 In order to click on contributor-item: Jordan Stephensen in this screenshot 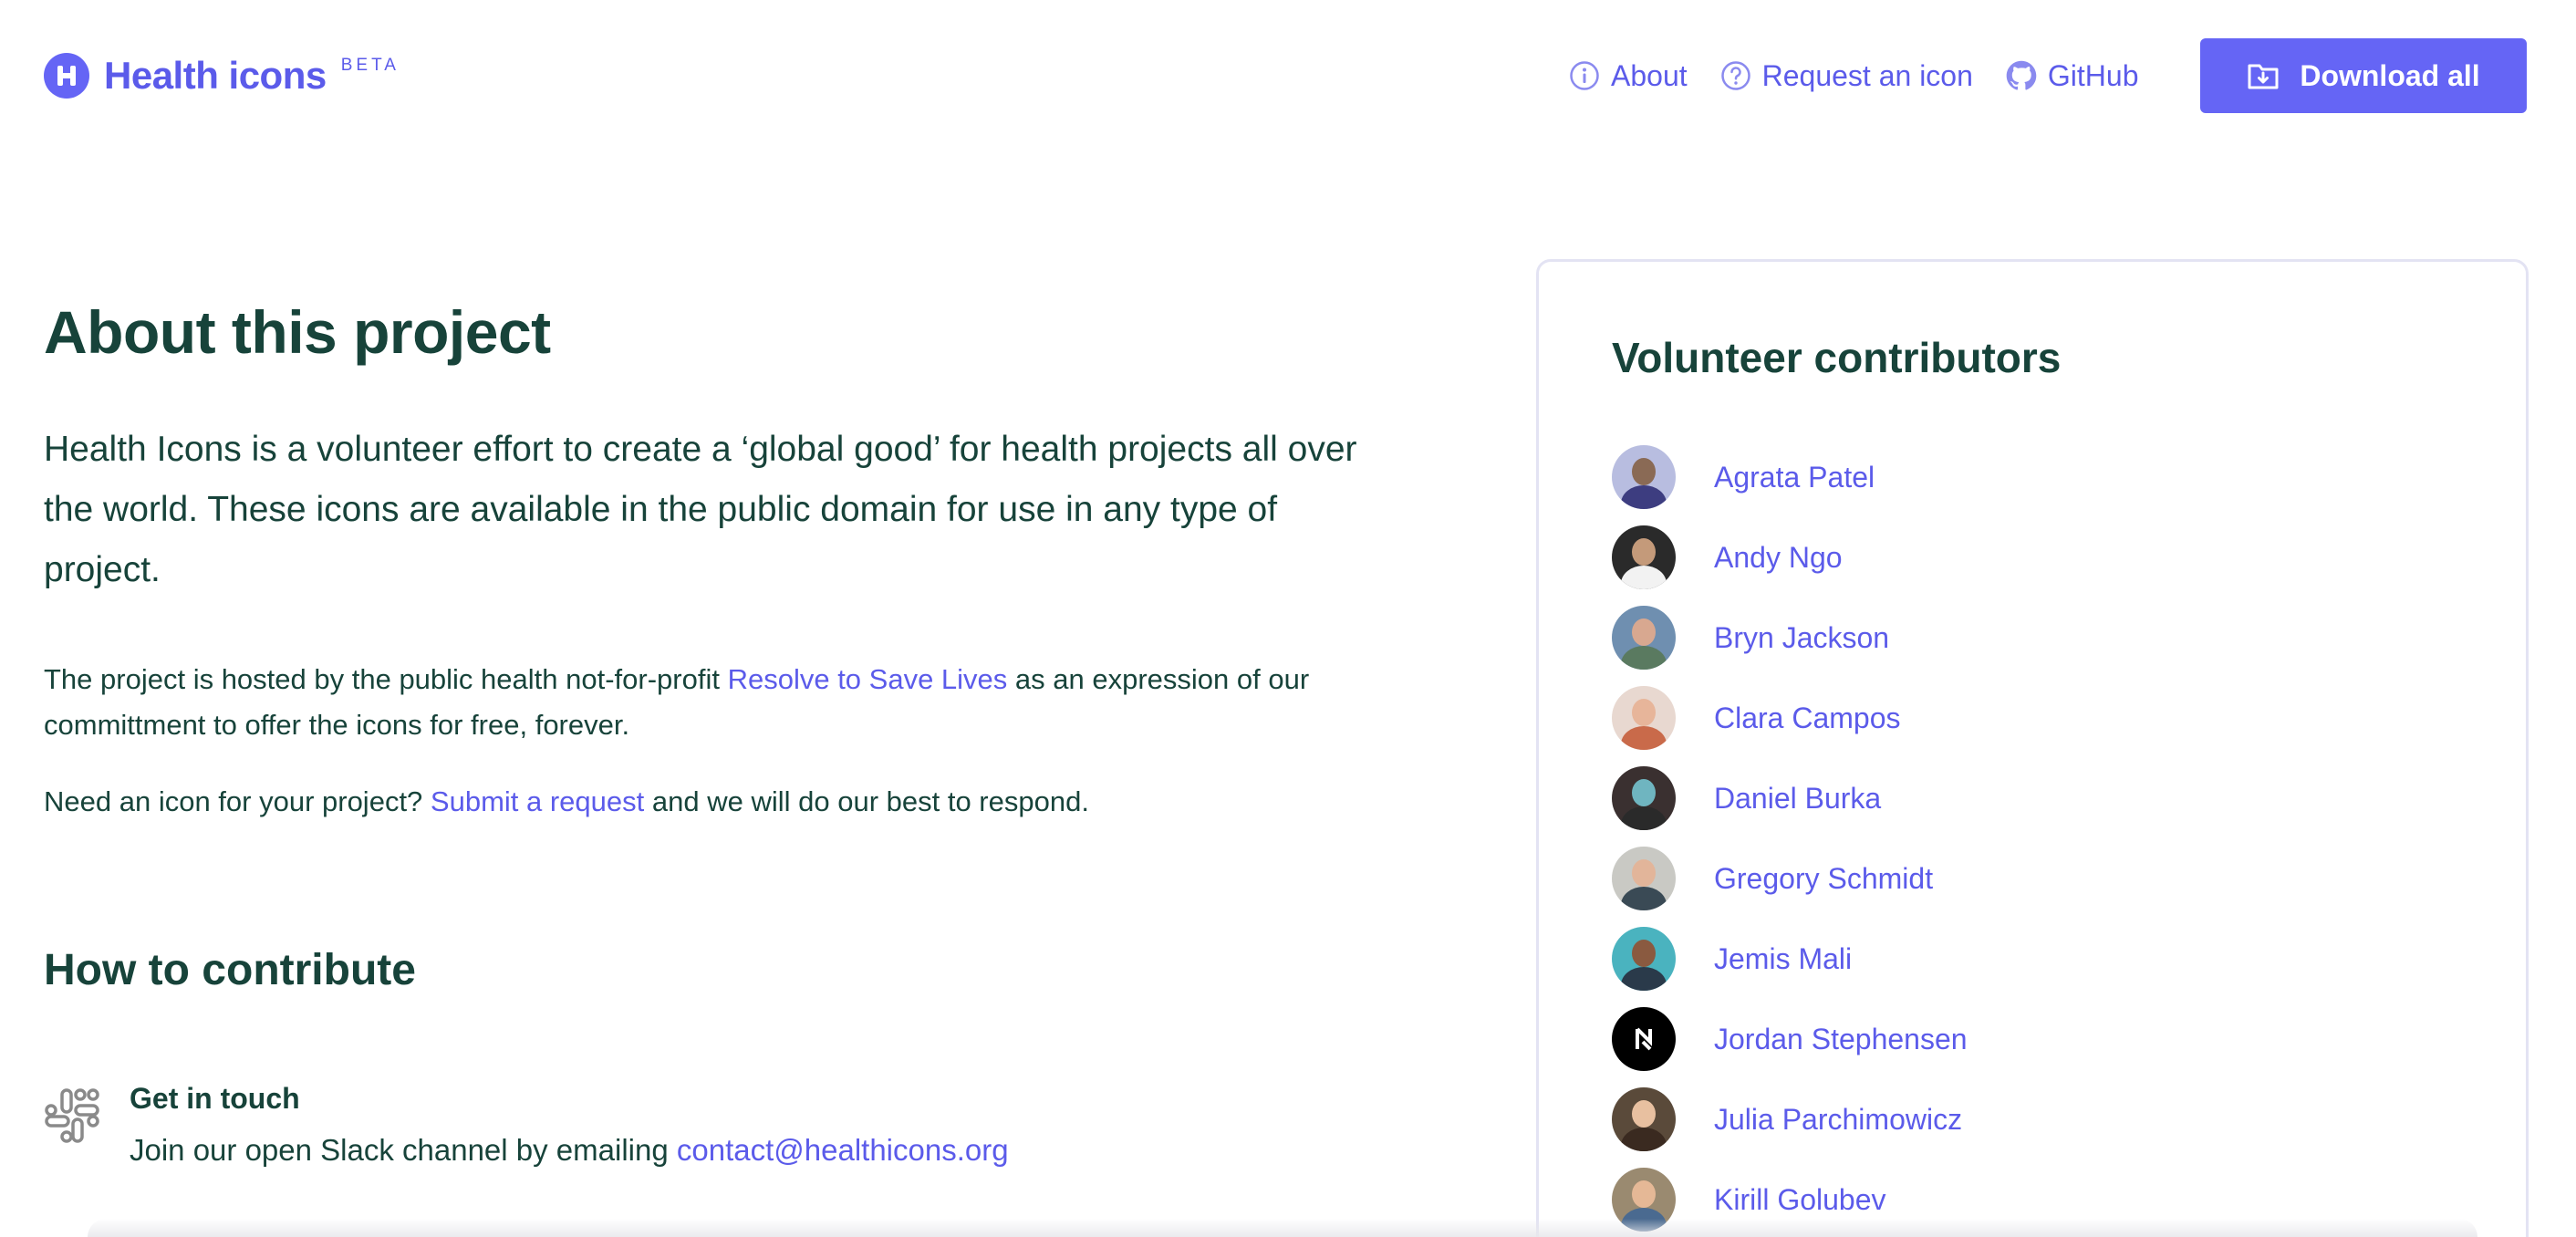, I will do `click(1790, 1039)`.